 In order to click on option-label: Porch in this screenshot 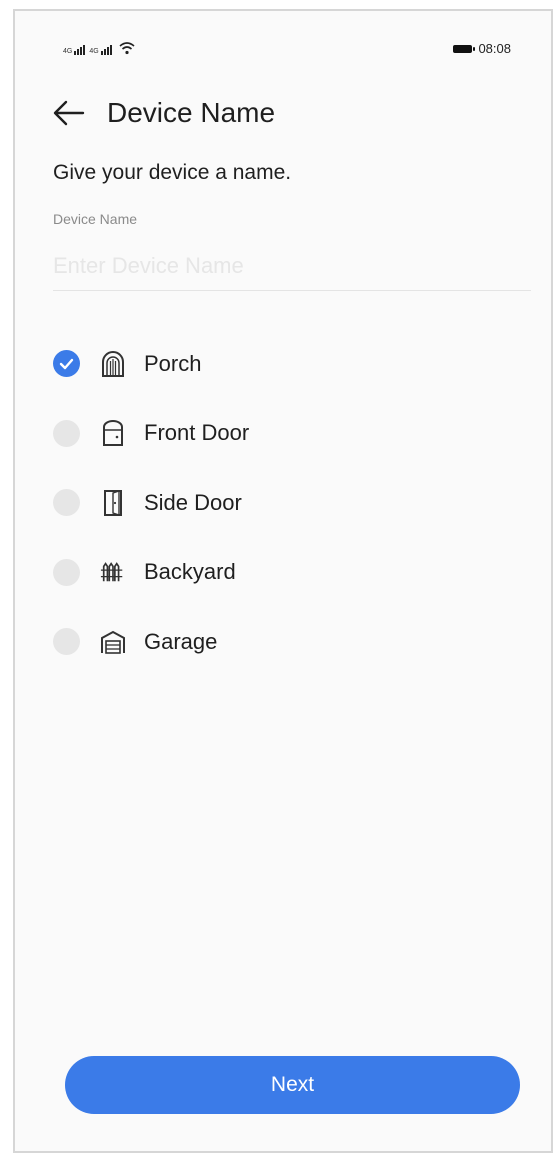, I will do `click(173, 363)`.